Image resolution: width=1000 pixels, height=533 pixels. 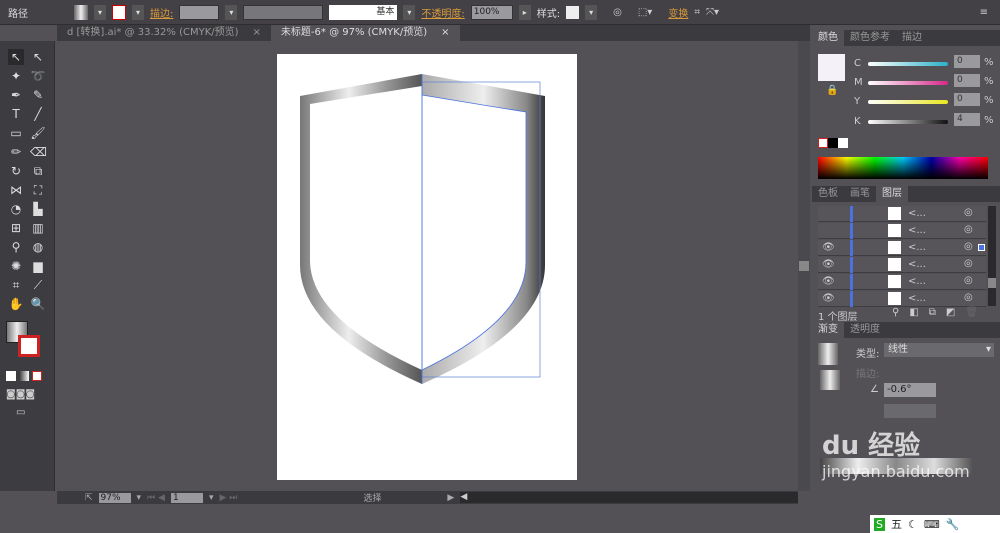 What do you see at coordinates (450, 498) in the screenshot?
I see `status-menu-icon: ▶` at bounding box center [450, 498].